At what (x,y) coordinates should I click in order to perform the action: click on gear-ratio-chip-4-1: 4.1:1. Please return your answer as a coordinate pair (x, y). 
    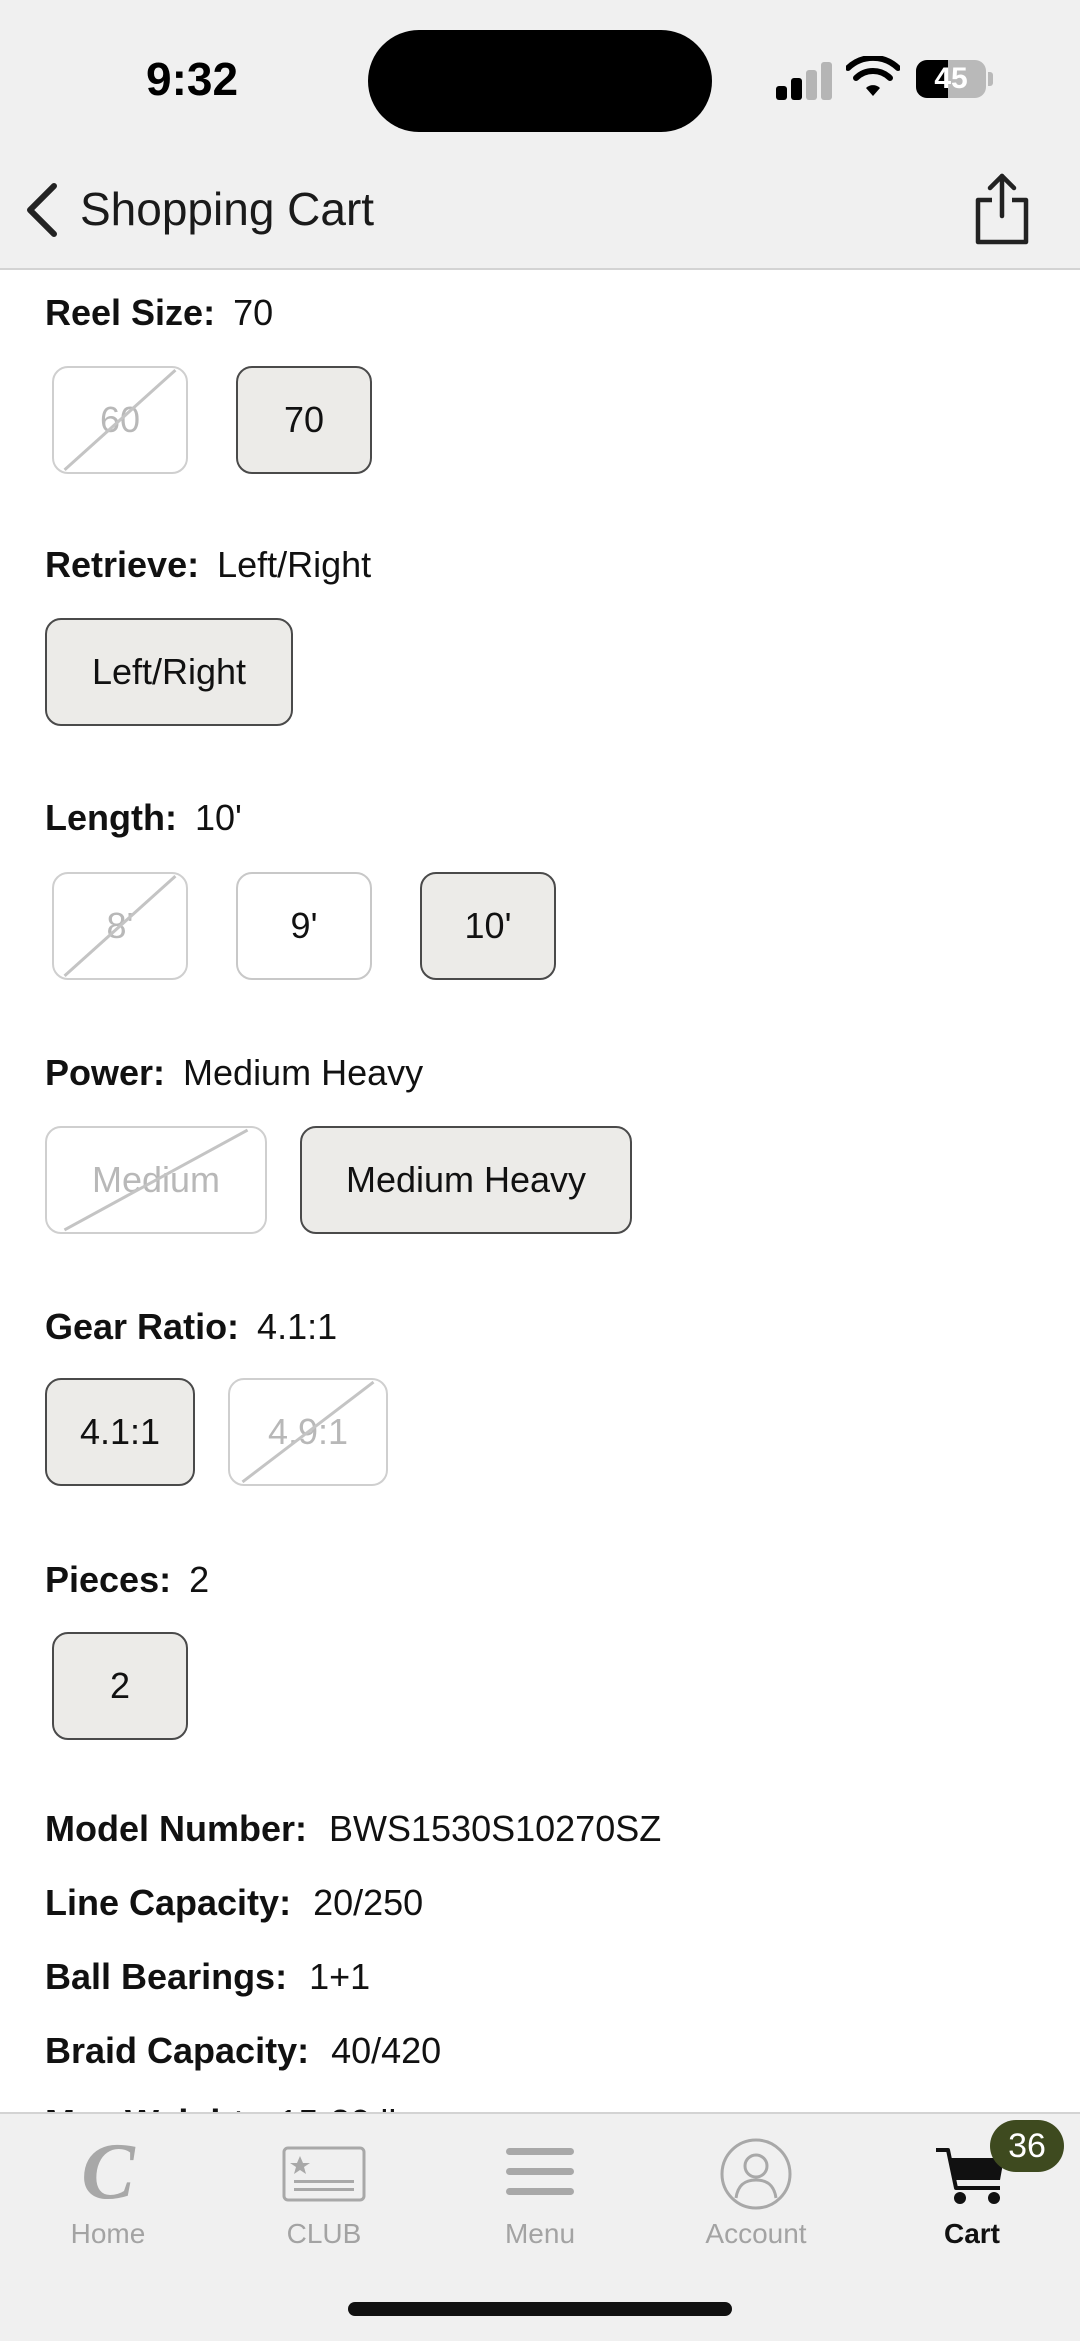
    Looking at the image, I should click on (120, 1432).